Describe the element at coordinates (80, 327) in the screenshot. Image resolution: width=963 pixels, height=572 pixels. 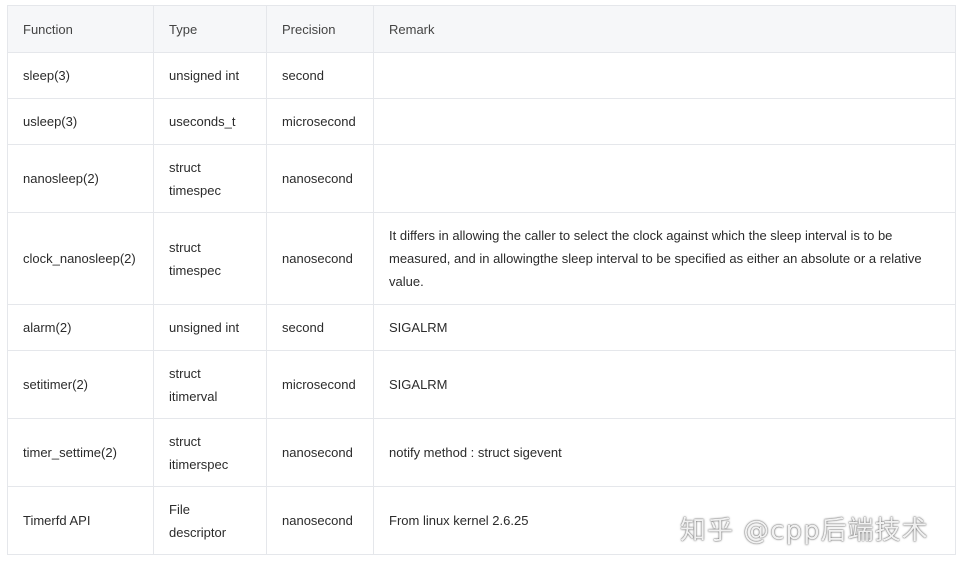
I see `cell-function: alarm(2)` at that location.